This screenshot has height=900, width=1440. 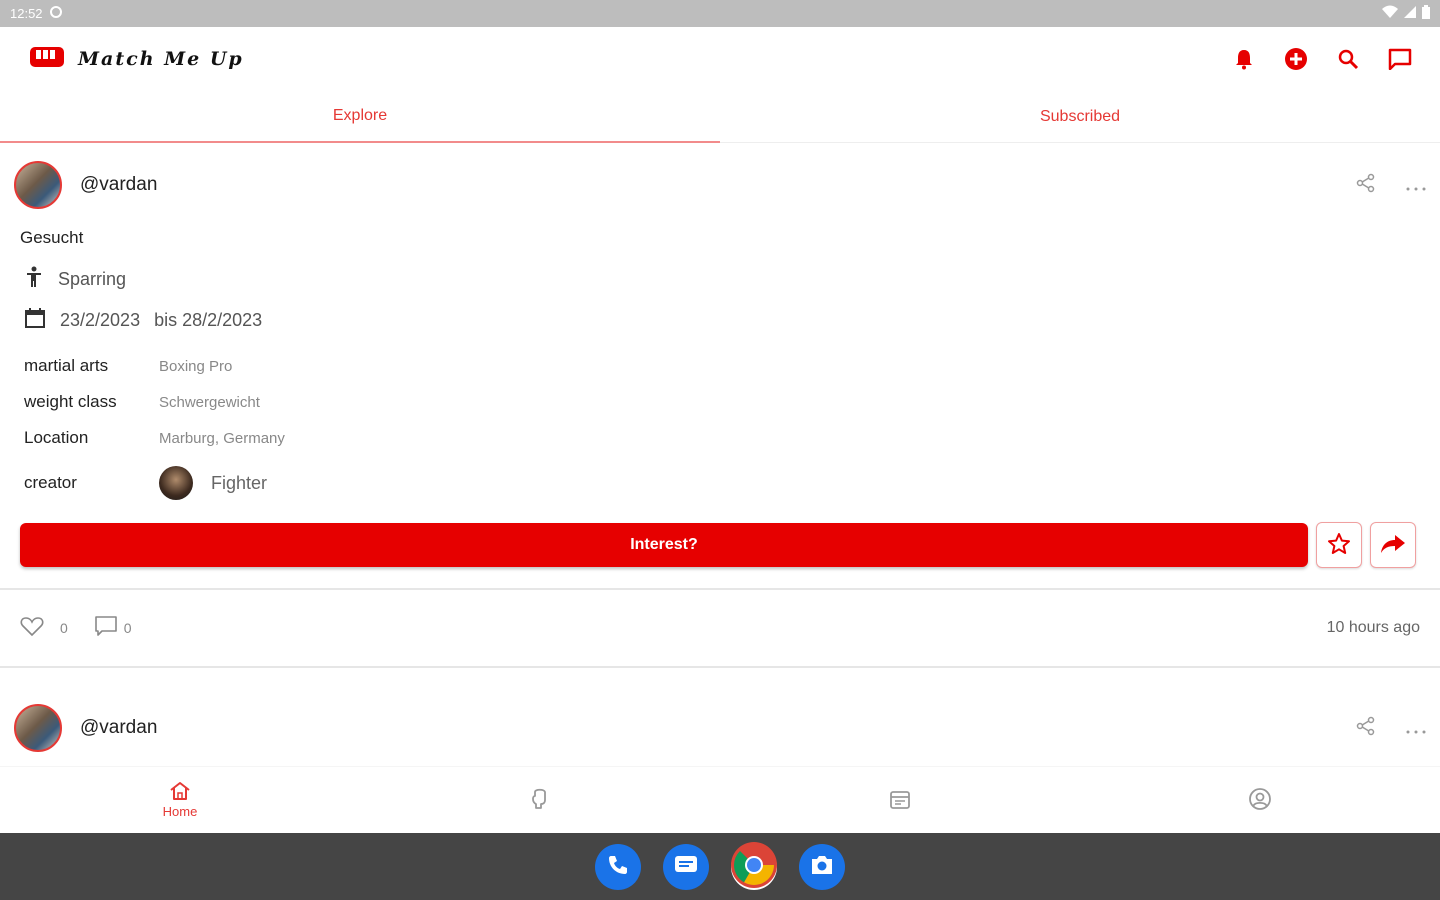 What do you see at coordinates (1410, 13) in the screenshot?
I see `signal-icon` at bounding box center [1410, 13].